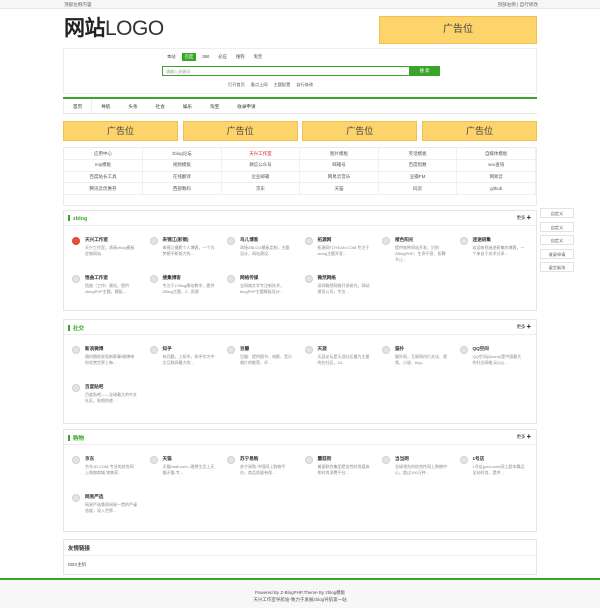 The width and height of the screenshot is (600, 608). What do you see at coordinates (325, 459) in the screenshot?
I see `site-name: 蘑菇街` at bounding box center [325, 459].